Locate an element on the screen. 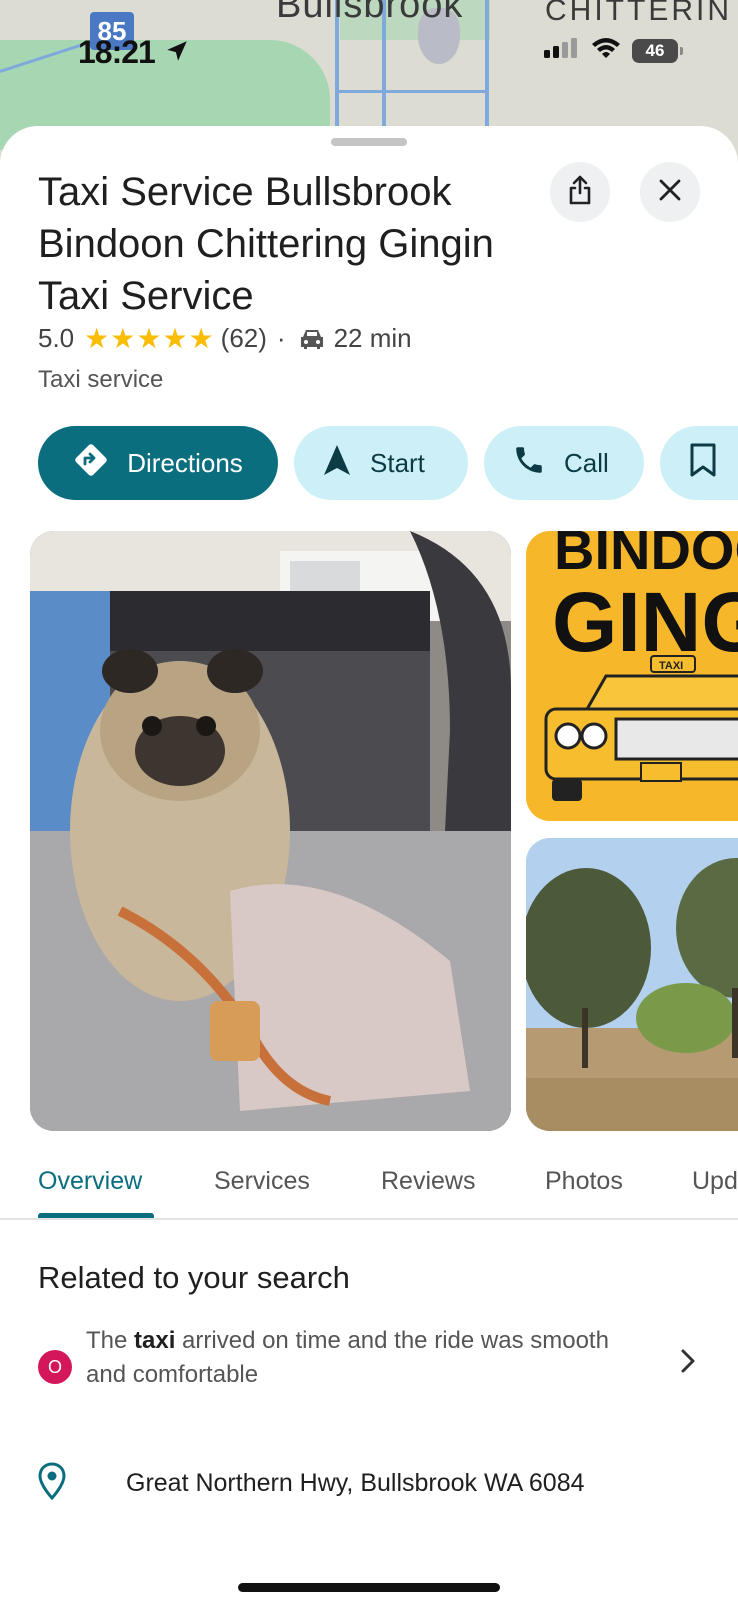 This screenshot has width=738, height=1600. address-text: Great Northern Hwy, Bullsbrook WA 6084 is located at coordinates (355, 1483).